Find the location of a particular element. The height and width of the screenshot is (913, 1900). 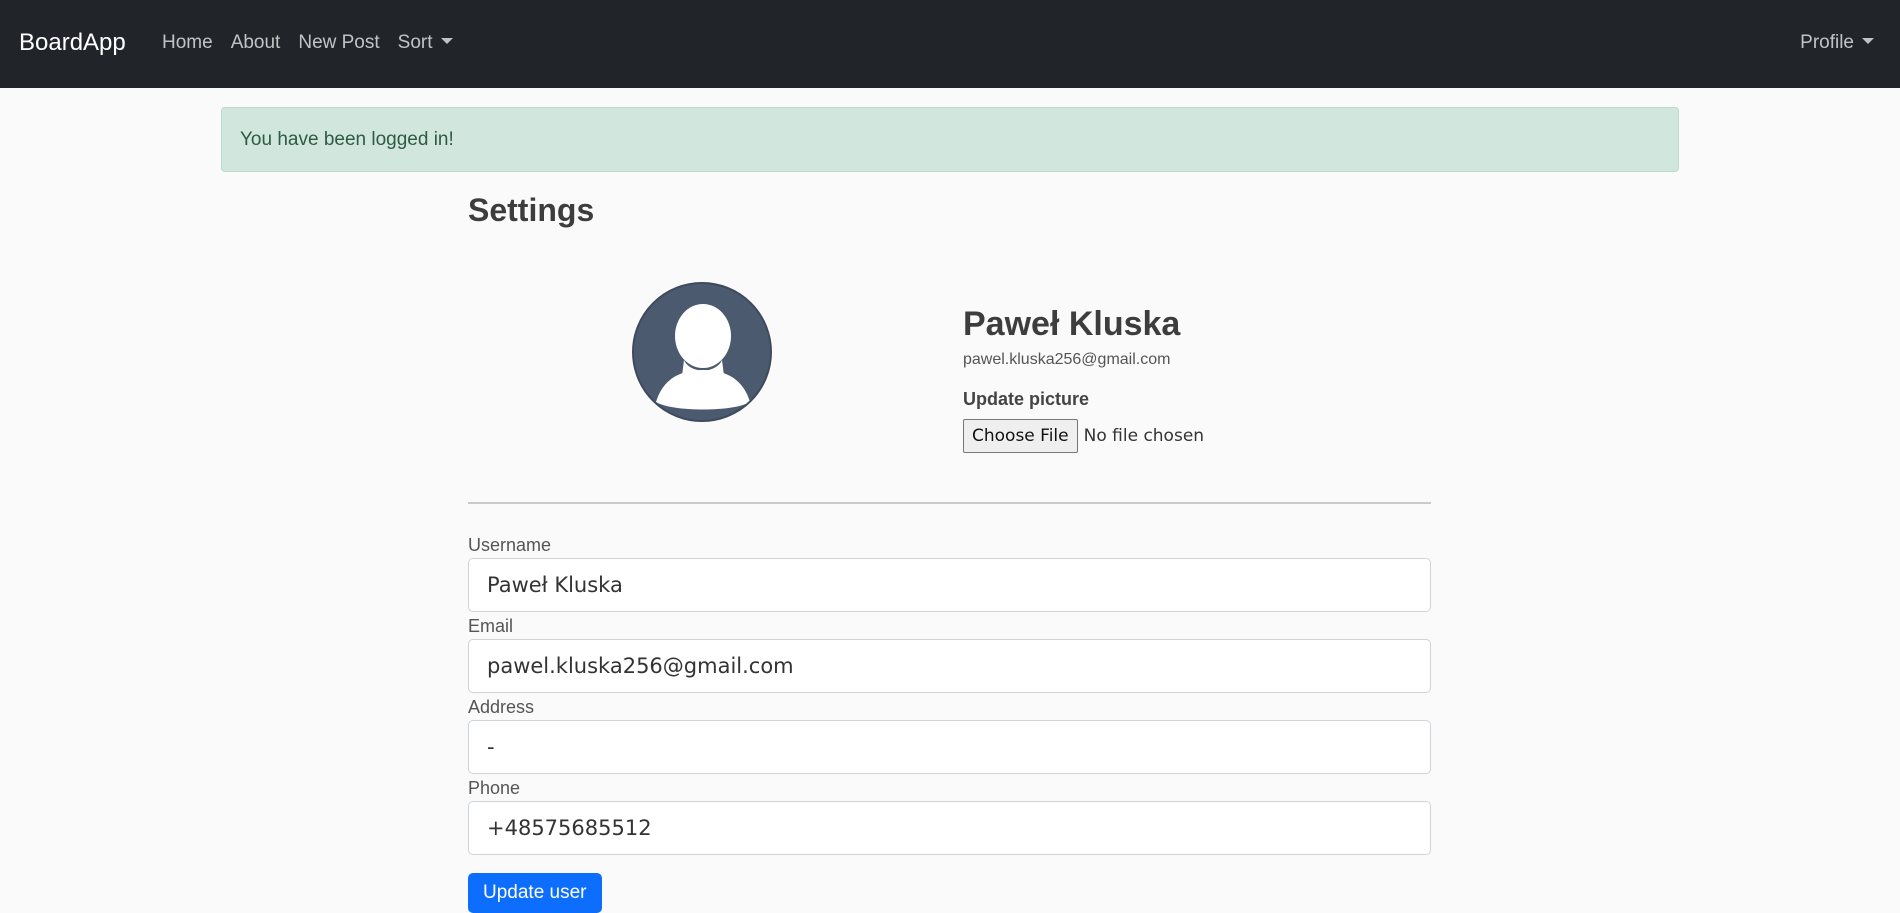

profile-name: Paweł Kluska is located at coordinates (1072, 324).